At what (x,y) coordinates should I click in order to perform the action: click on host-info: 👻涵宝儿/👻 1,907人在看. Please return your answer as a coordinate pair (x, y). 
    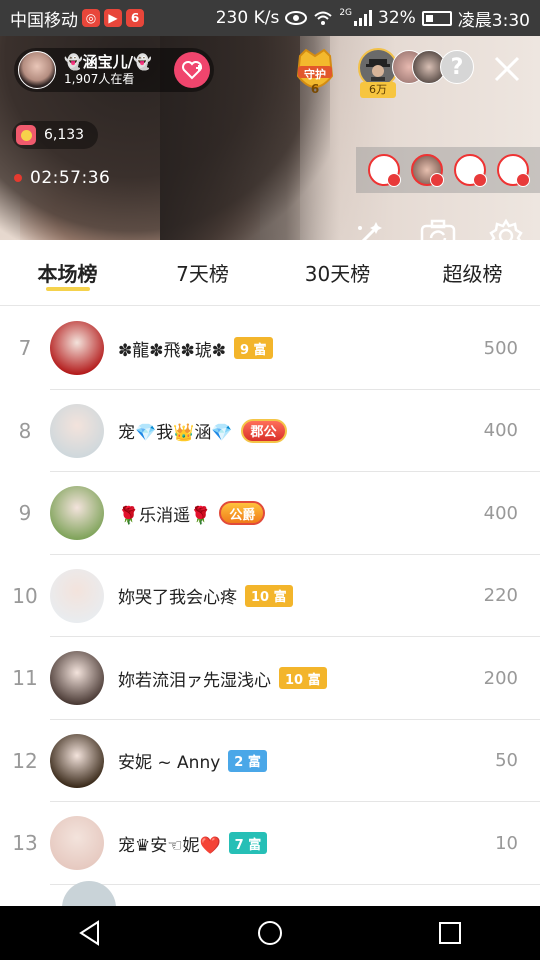
    Looking at the image, I should click on (108, 70).